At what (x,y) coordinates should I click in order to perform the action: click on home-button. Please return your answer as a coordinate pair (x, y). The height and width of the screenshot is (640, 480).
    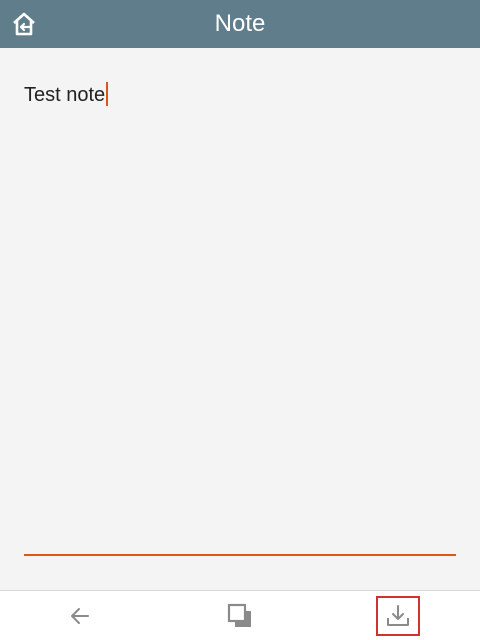
    Looking at the image, I should click on (24, 24).